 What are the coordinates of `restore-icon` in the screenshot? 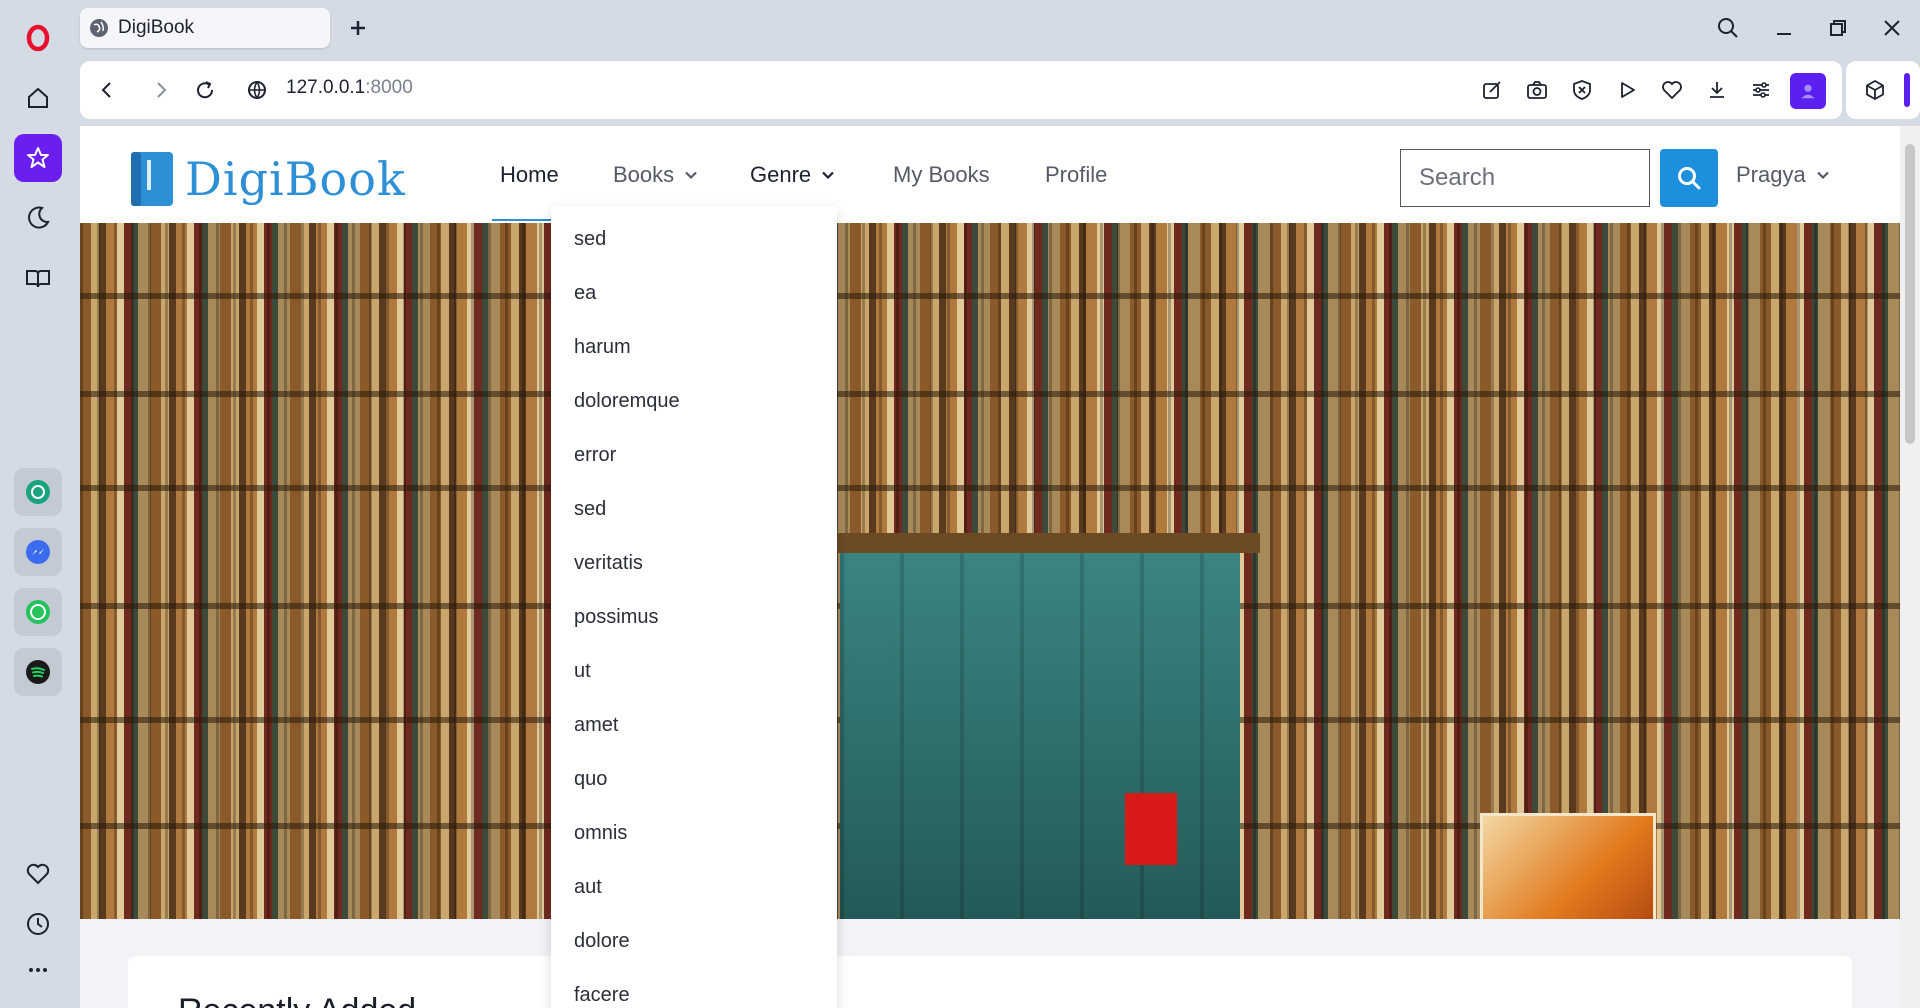 It's located at (1838, 28).